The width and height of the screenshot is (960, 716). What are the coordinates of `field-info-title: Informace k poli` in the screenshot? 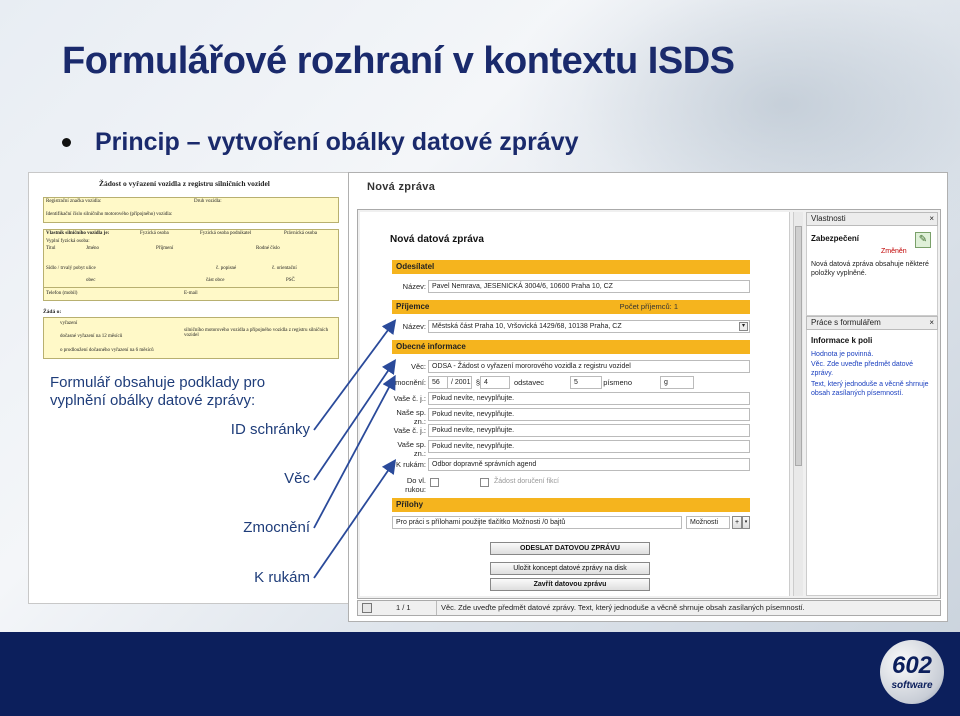 It's located at (842, 340).